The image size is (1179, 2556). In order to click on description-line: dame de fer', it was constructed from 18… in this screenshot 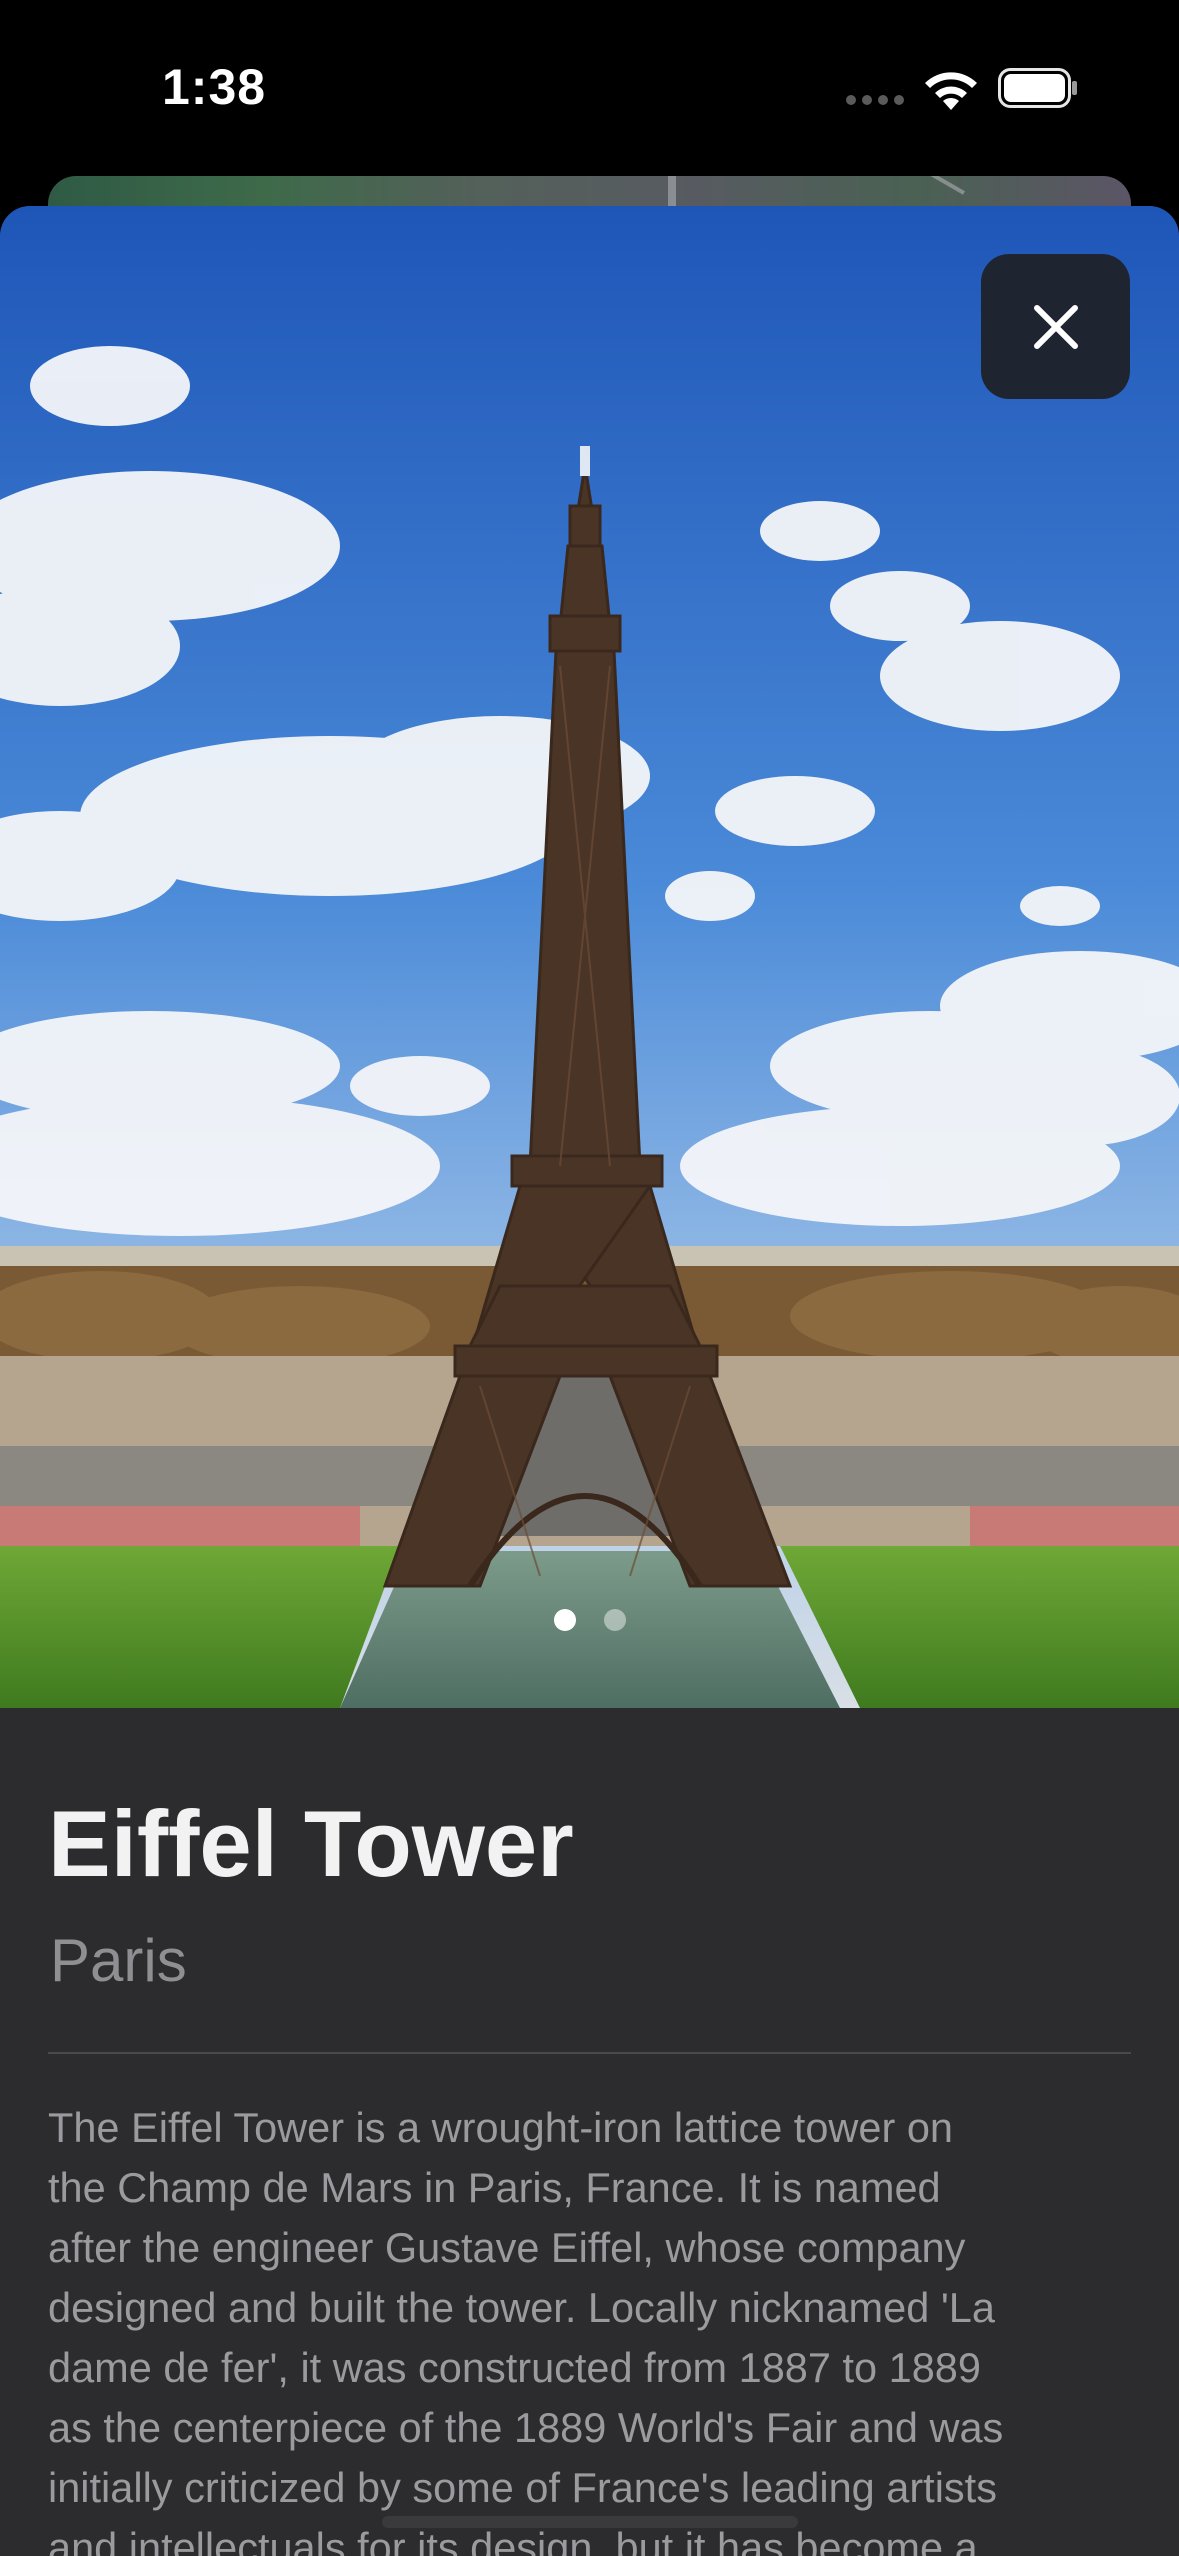, I will do `click(514, 2367)`.